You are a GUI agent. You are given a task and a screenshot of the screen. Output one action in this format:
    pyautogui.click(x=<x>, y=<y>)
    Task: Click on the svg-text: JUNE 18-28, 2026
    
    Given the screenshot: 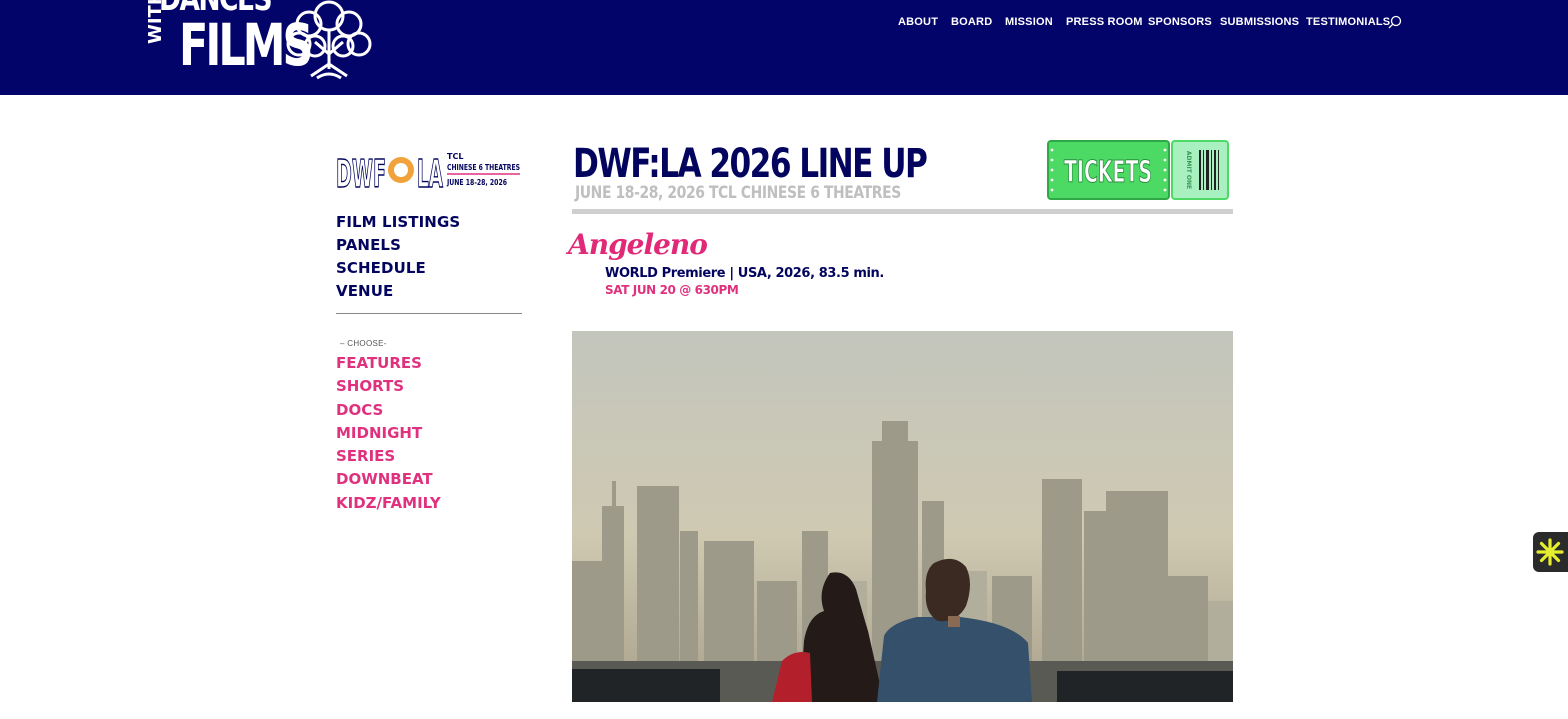 What is the action you would take?
    pyautogui.click(x=476, y=182)
    